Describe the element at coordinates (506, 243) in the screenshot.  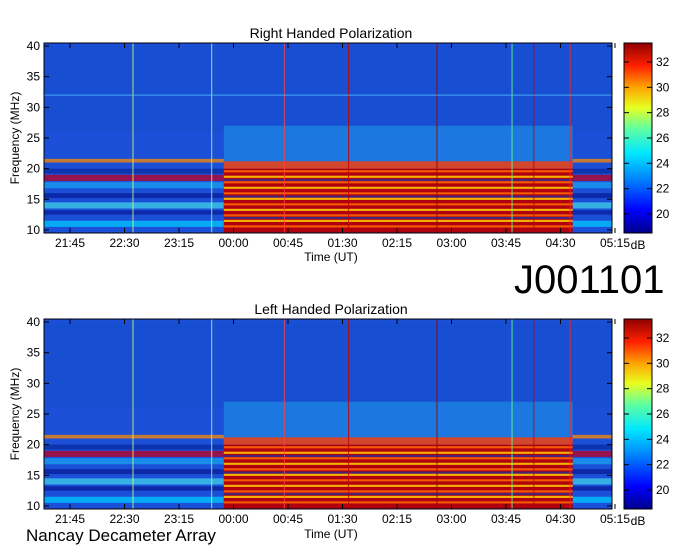
I see `x-tick-label: 03:45` at that location.